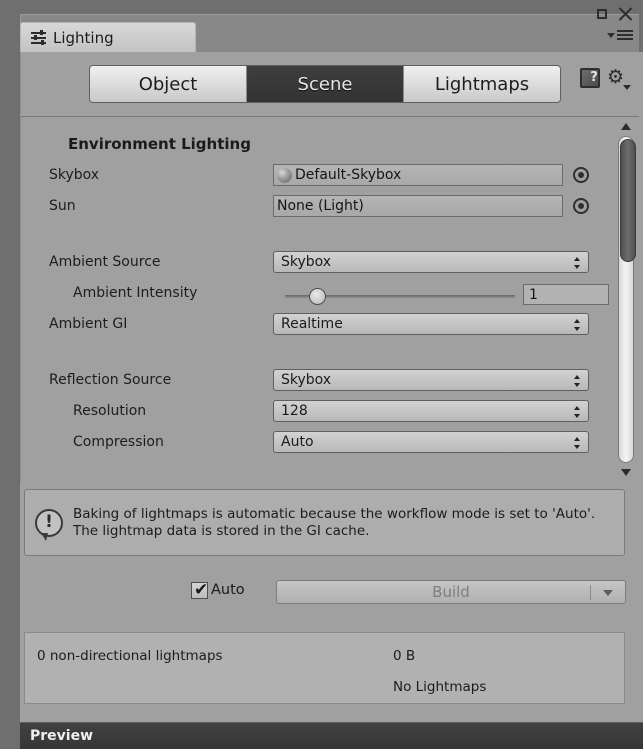 This screenshot has height=749, width=643. Describe the element at coordinates (62, 206) in the screenshot. I see `label-sun: Sun` at that location.